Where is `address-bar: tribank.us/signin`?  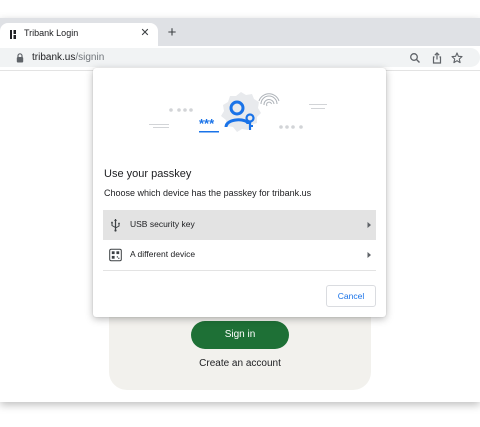
address-bar: tribank.us/signin is located at coordinates (240, 57).